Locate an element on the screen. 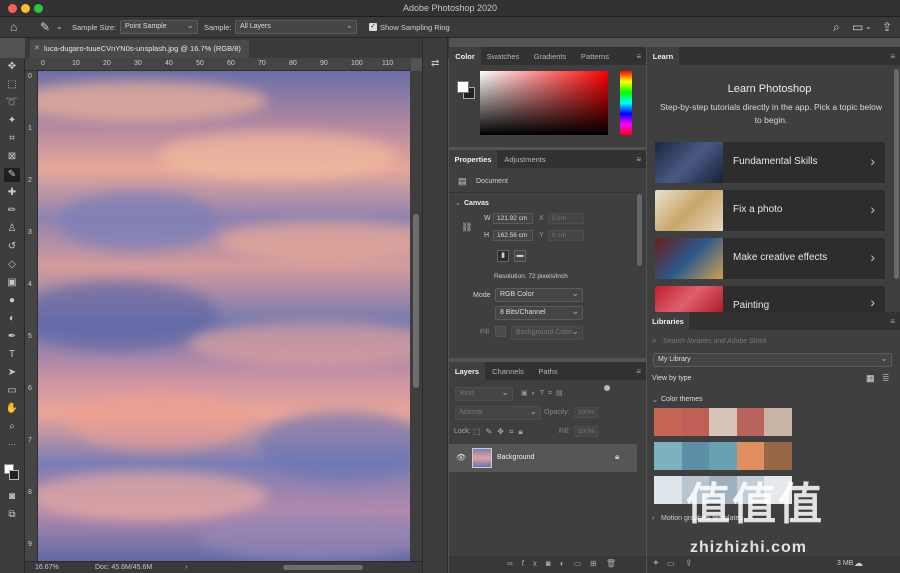  learn-topic-painting: Painting › is located at coordinates (770, 299).